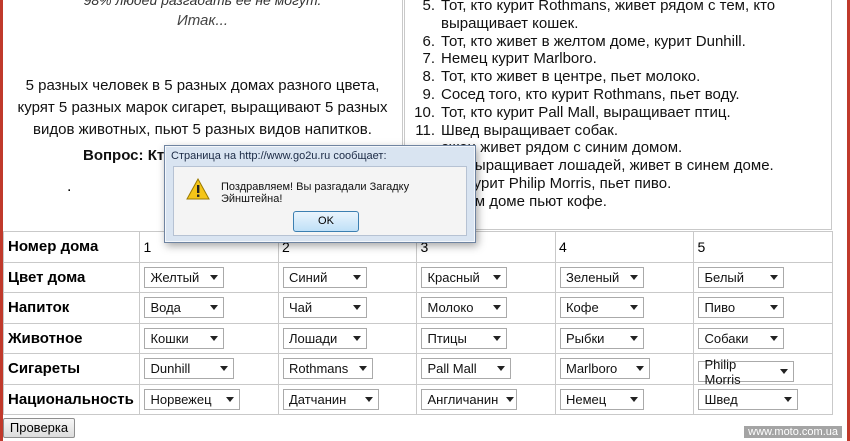 This screenshot has width=850, height=441. What do you see at coordinates (71, 338) in the screenshot?
I see `row-label: Животное` at bounding box center [71, 338].